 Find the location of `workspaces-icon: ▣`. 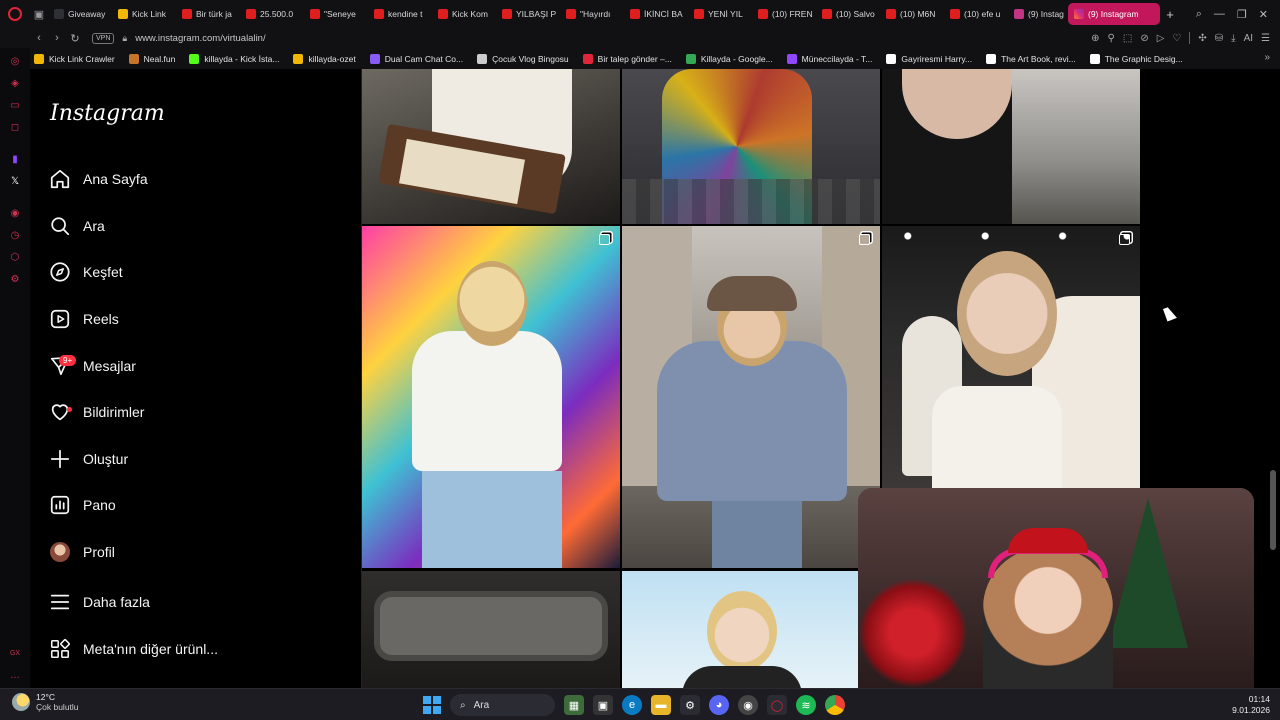

workspaces-icon: ▣ is located at coordinates (39, 14).